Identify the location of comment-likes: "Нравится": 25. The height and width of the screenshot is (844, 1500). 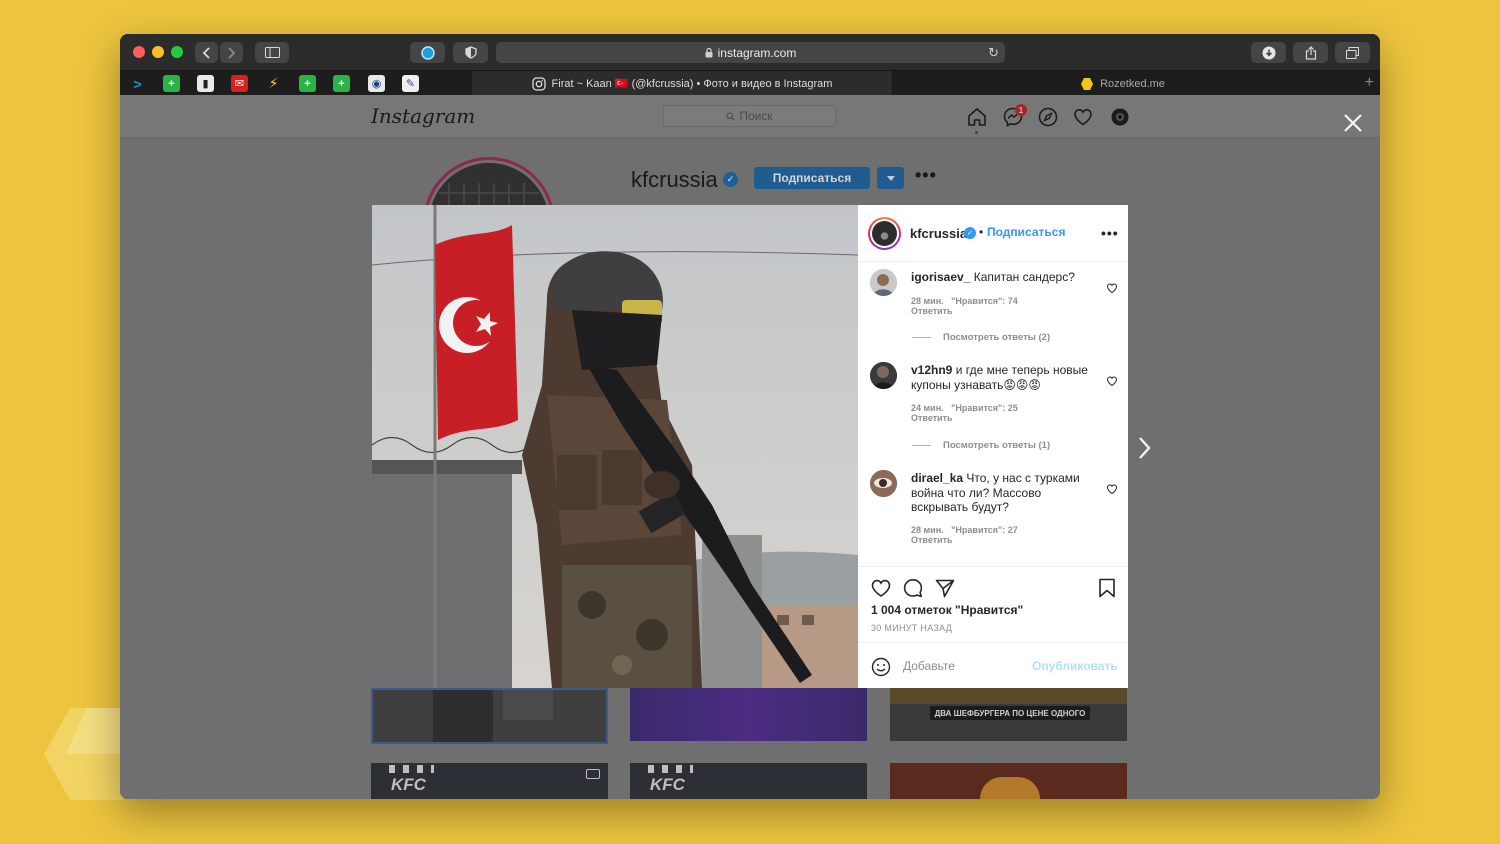
(984, 408).